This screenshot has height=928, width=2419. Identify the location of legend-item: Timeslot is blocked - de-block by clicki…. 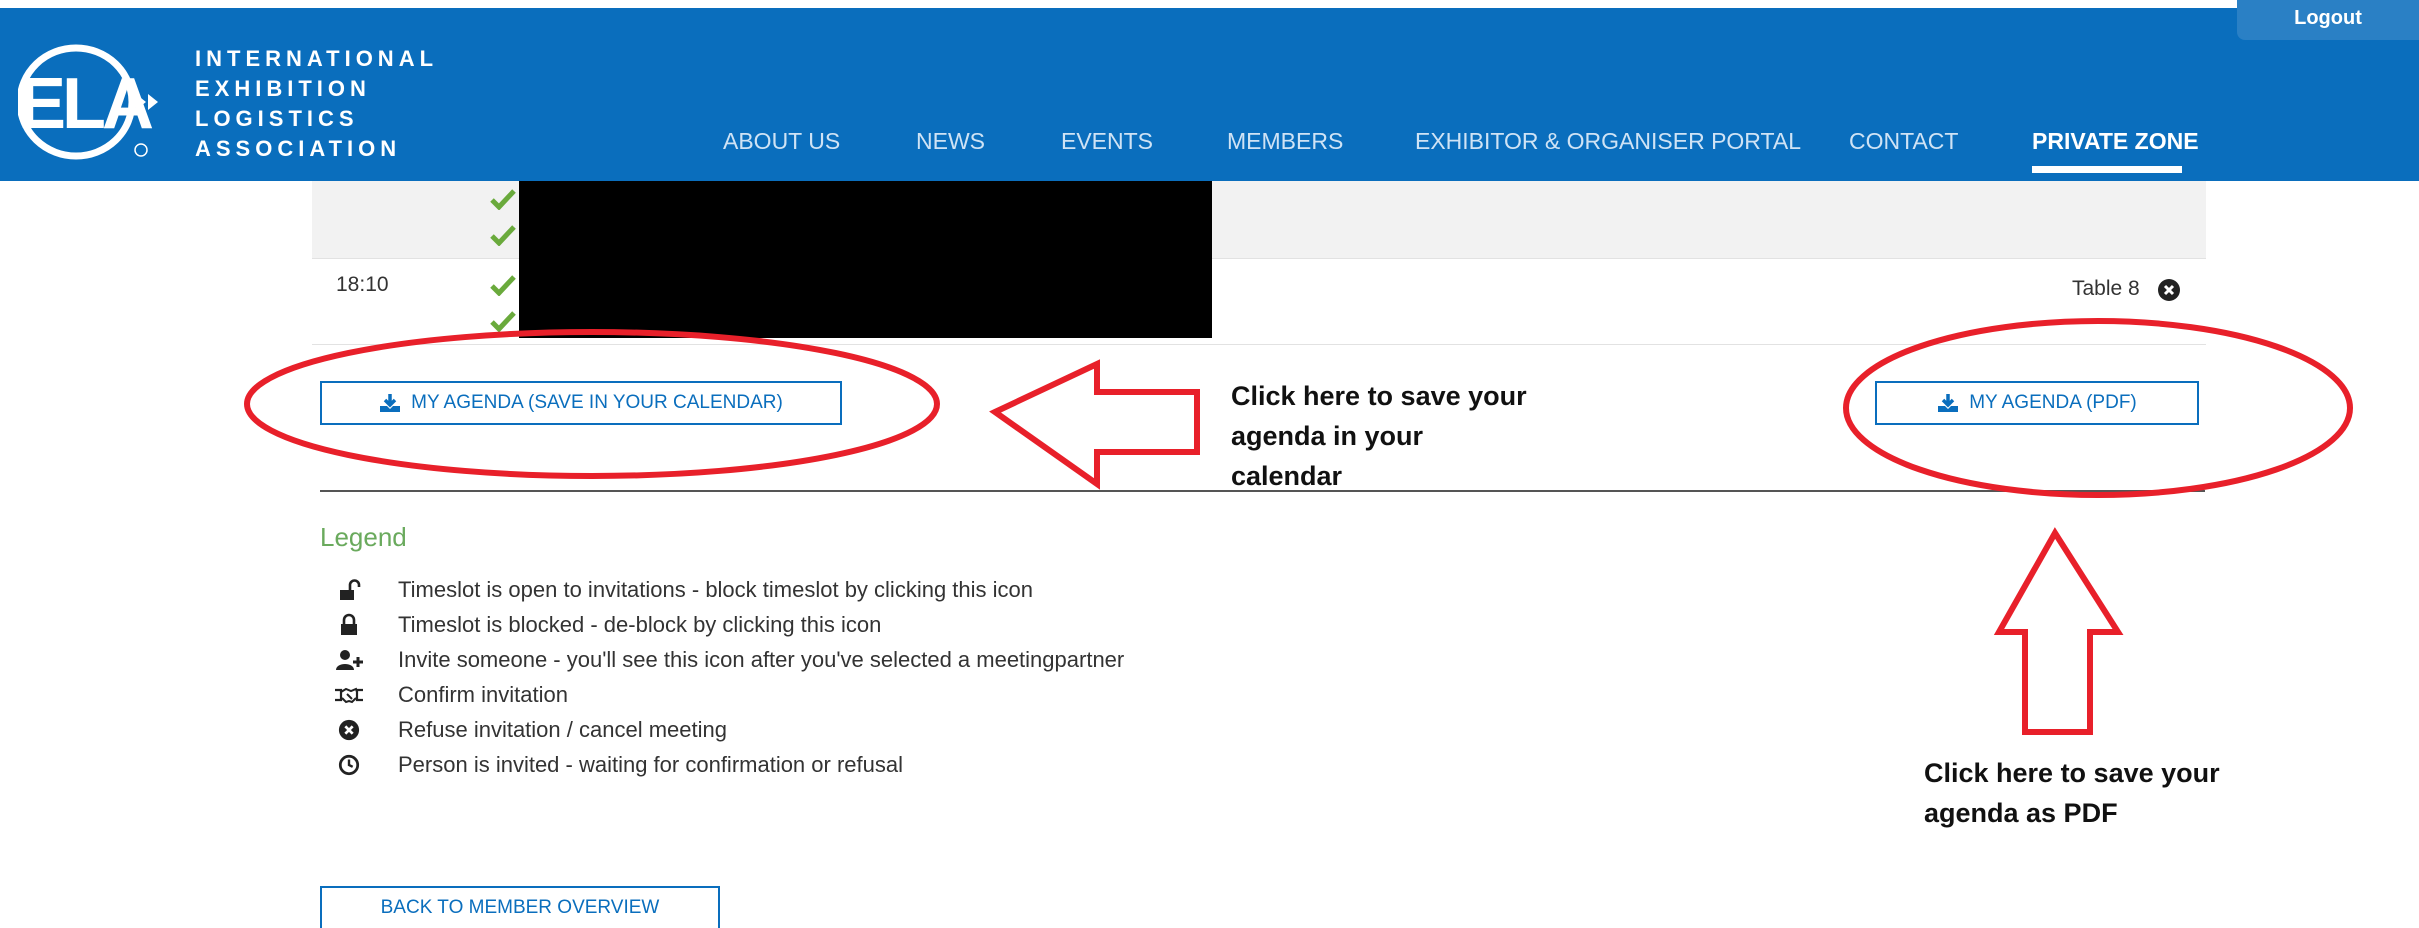
(727, 624).